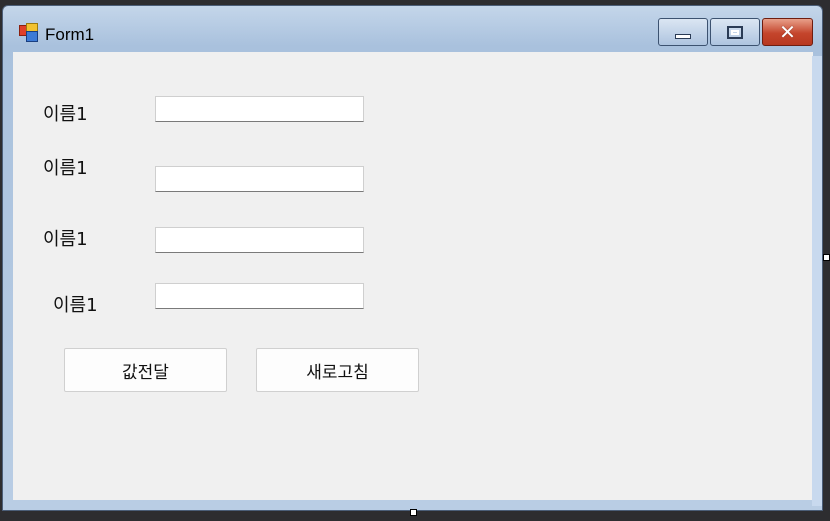 This screenshot has height=521, width=830. Describe the element at coordinates (70, 34) in the screenshot. I see `window-title: Form1` at that location.